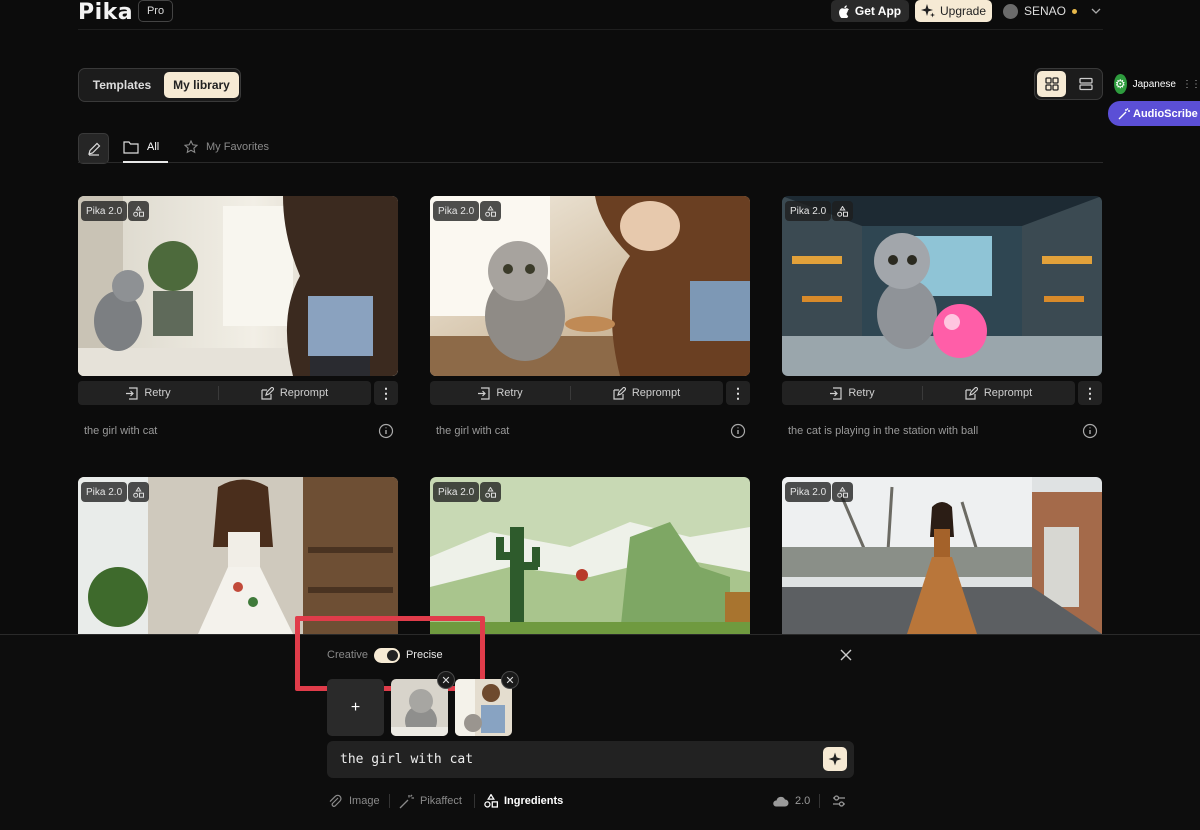  I want to click on settings-button, so click(839, 801).